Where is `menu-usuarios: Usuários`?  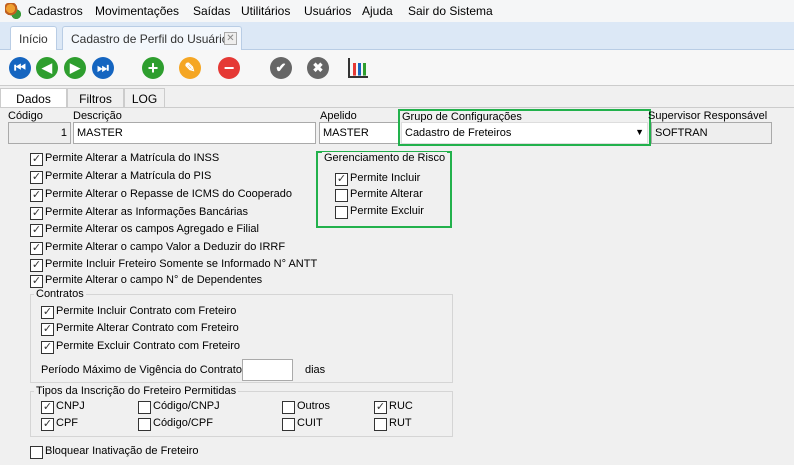
menu-usuarios: Usuários is located at coordinates (327, 11).